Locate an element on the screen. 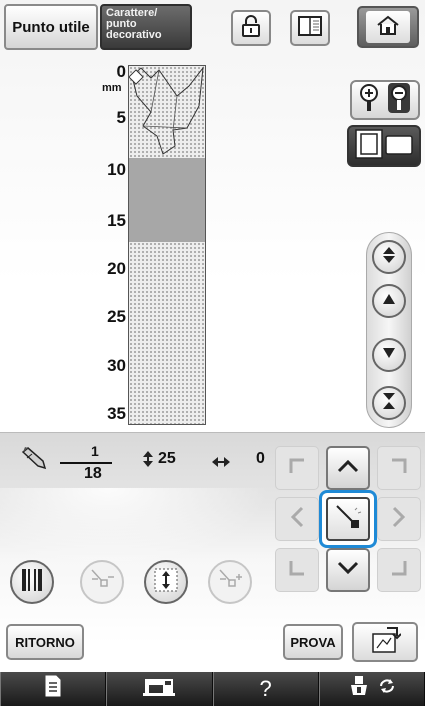  chevron-right-icon is located at coordinates (399, 519).